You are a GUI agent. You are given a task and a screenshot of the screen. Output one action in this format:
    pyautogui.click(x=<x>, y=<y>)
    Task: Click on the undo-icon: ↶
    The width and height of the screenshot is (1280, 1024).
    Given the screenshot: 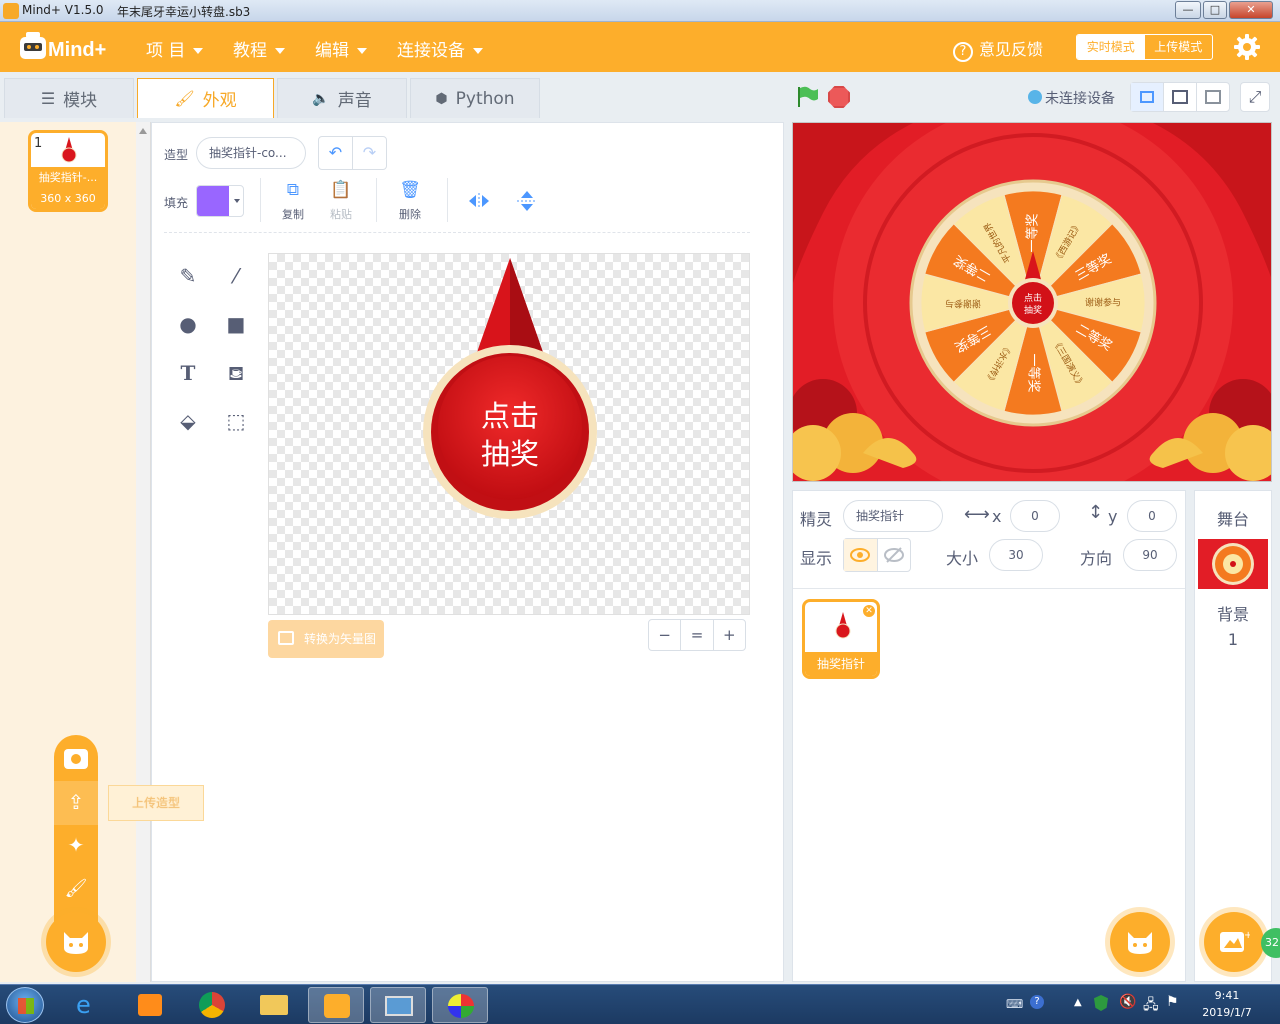 What is the action you would take?
    pyautogui.click(x=336, y=153)
    